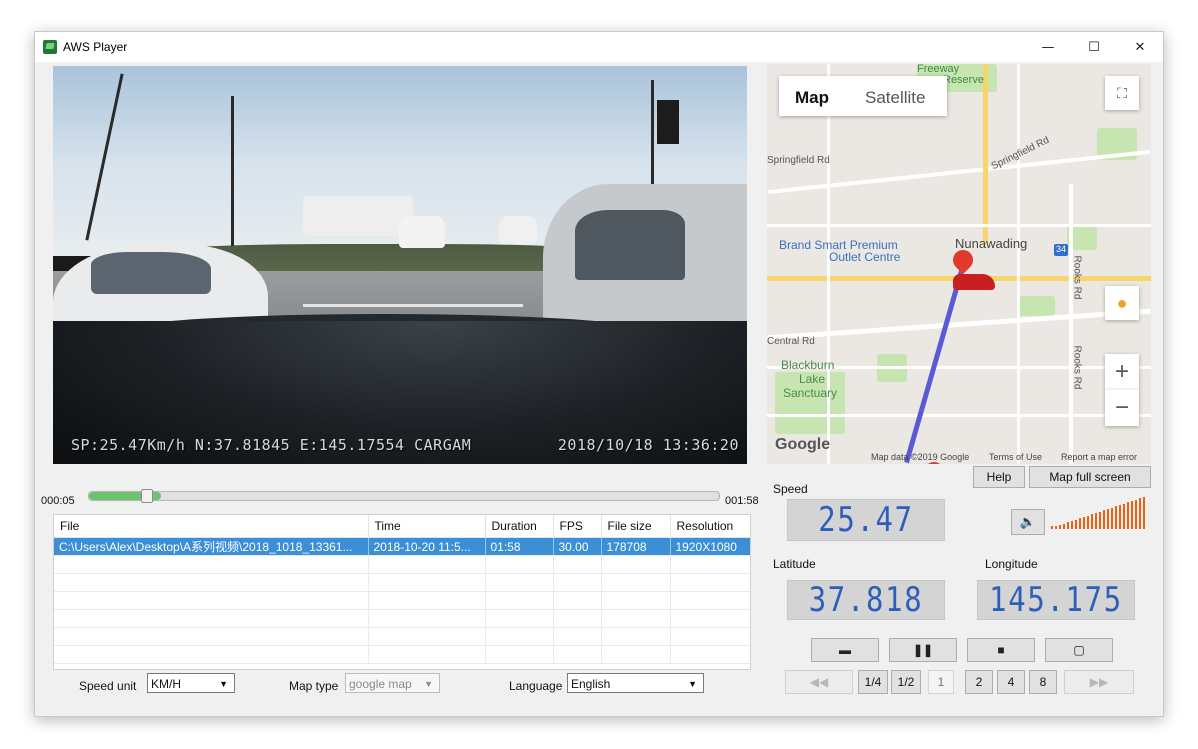 The image size is (1198, 749). I want to click on current-time: 000:05, so click(58, 501).